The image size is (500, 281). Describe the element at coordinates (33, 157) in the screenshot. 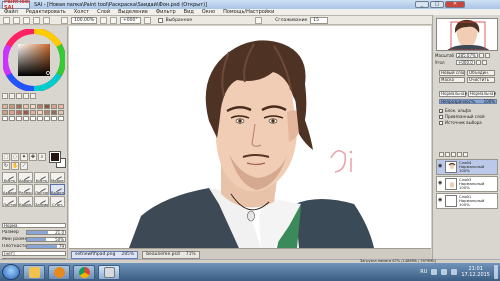

I see `move-icon: ✥` at that location.